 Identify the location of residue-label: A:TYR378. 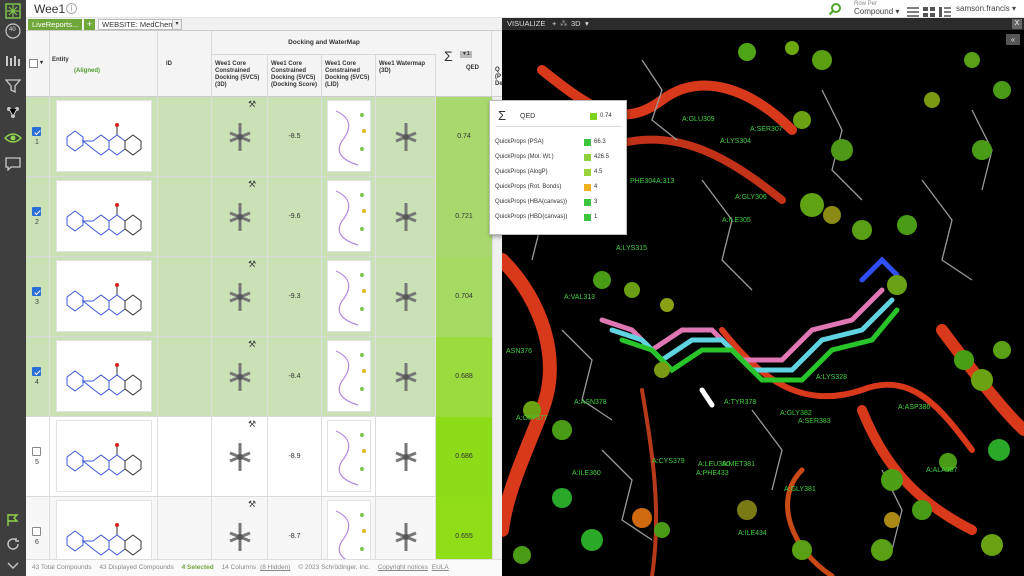
(740, 402).